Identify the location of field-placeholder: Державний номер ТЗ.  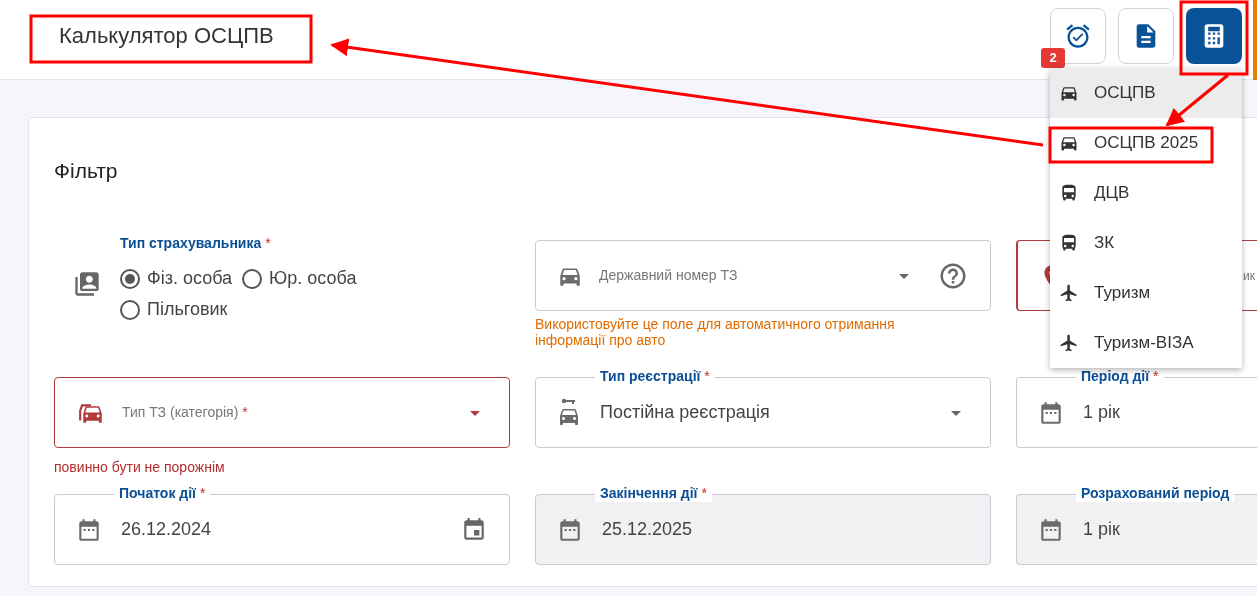
(668, 275).